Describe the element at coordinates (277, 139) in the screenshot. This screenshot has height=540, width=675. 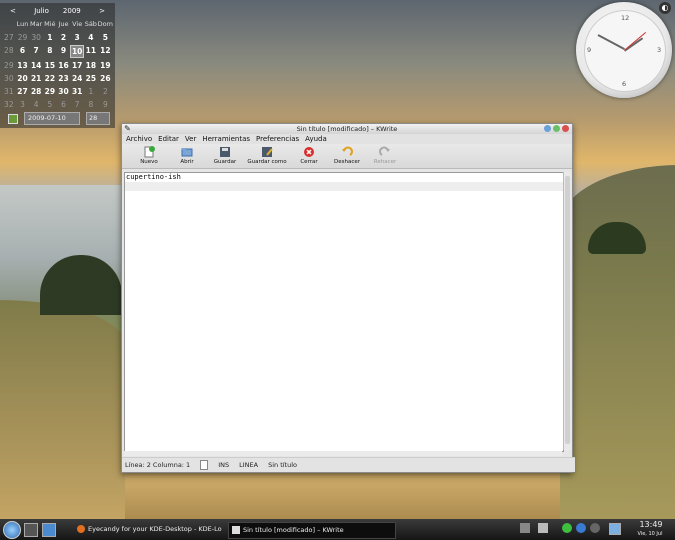
I see `menu-preferencias: Preferencias` at that location.